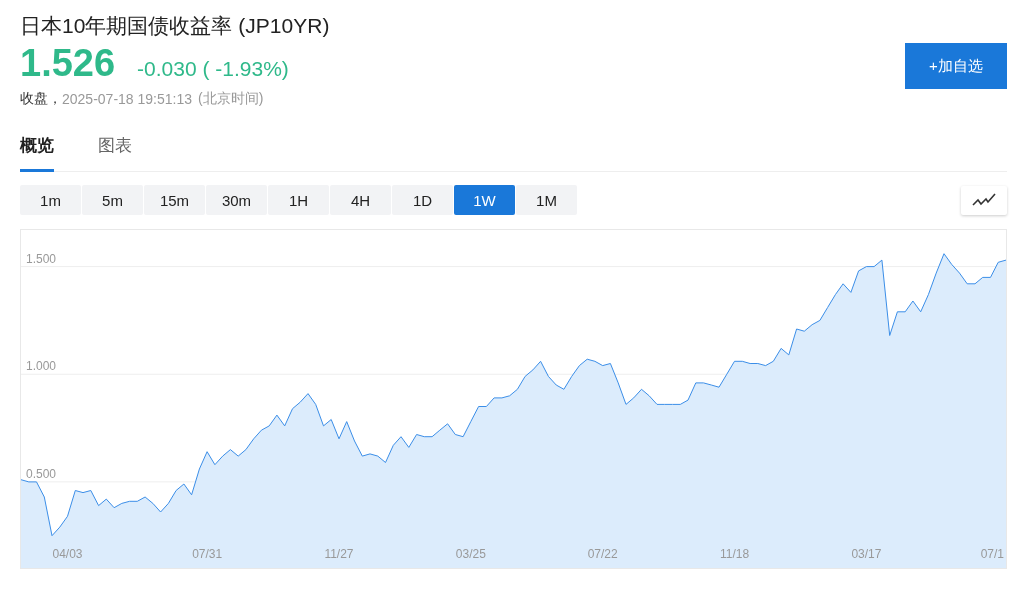 Image resolution: width=1024 pixels, height=591 pixels. I want to click on x-axis-label: 07/31, so click(207, 554).